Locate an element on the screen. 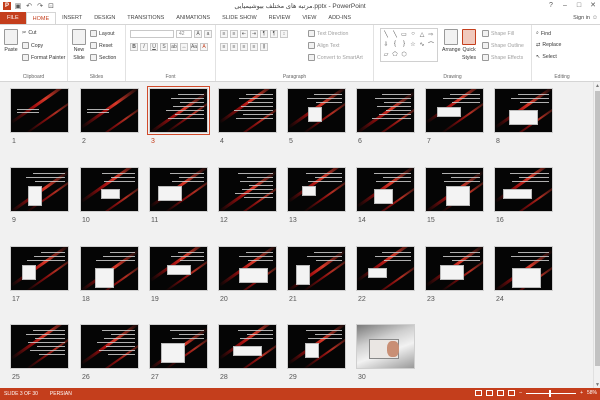 The width and height of the screenshot is (600, 400). section-button: Section is located at coordinates (103, 57).